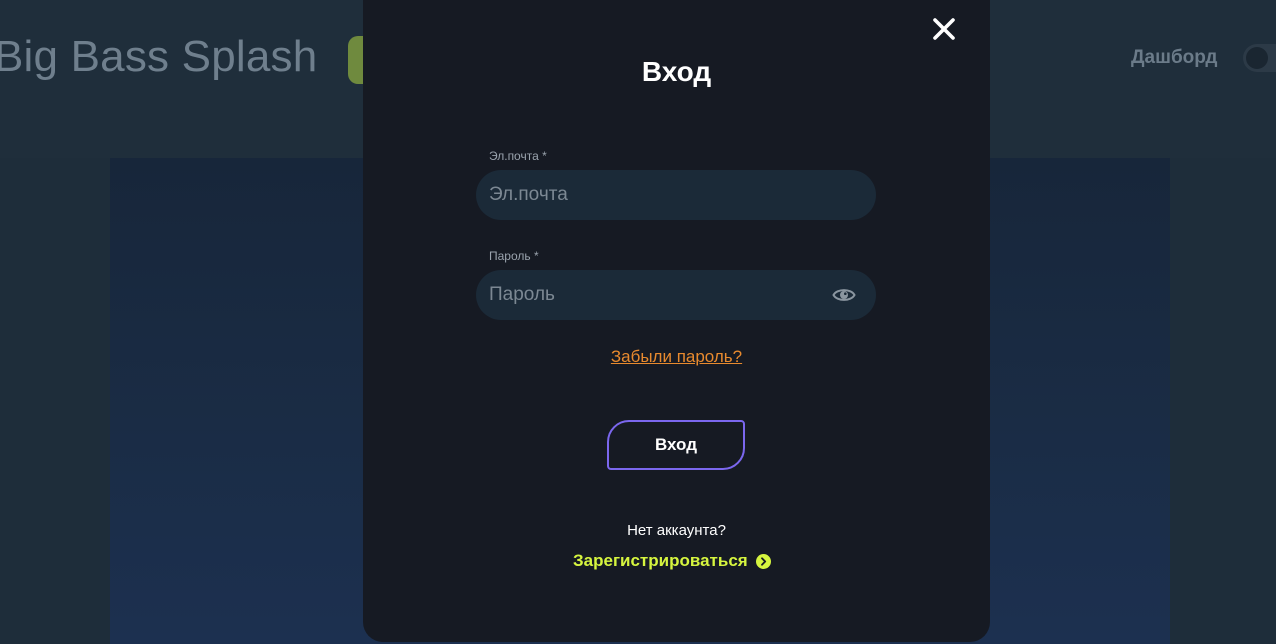 Image resolution: width=1276 pixels, height=644 pixels. I want to click on password-field, so click(652, 295).